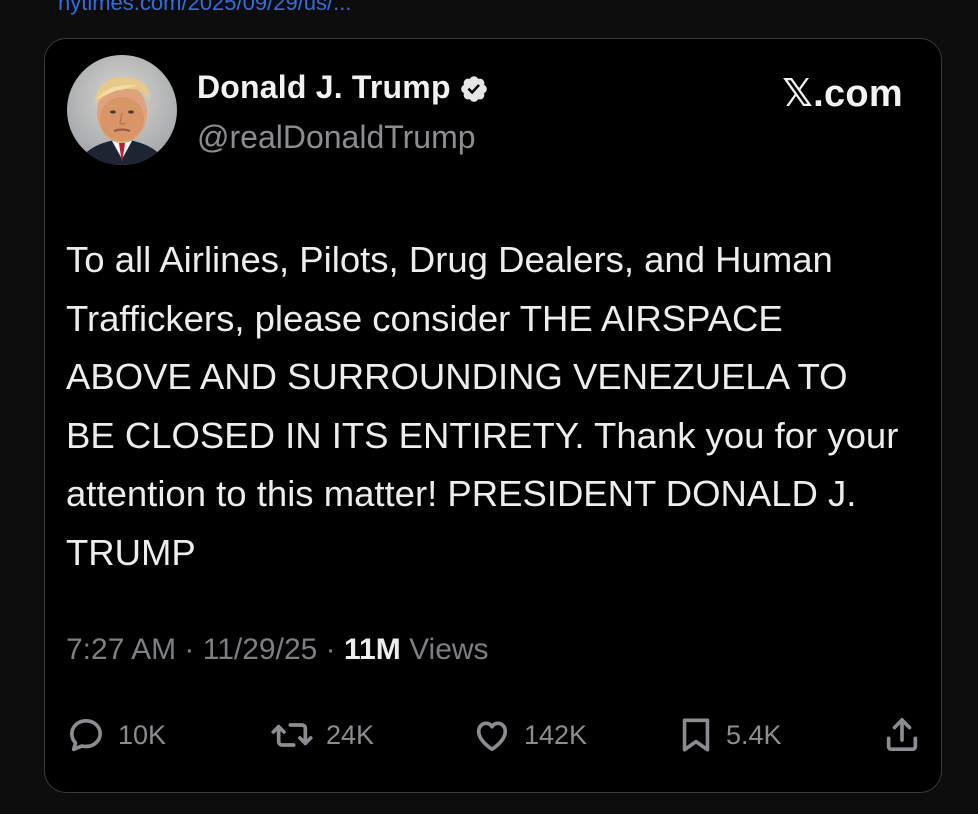 The width and height of the screenshot is (978, 814). Describe the element at coordinates (473, 88) in the screenshot. I see `verified-checkmark-icon` at that location.